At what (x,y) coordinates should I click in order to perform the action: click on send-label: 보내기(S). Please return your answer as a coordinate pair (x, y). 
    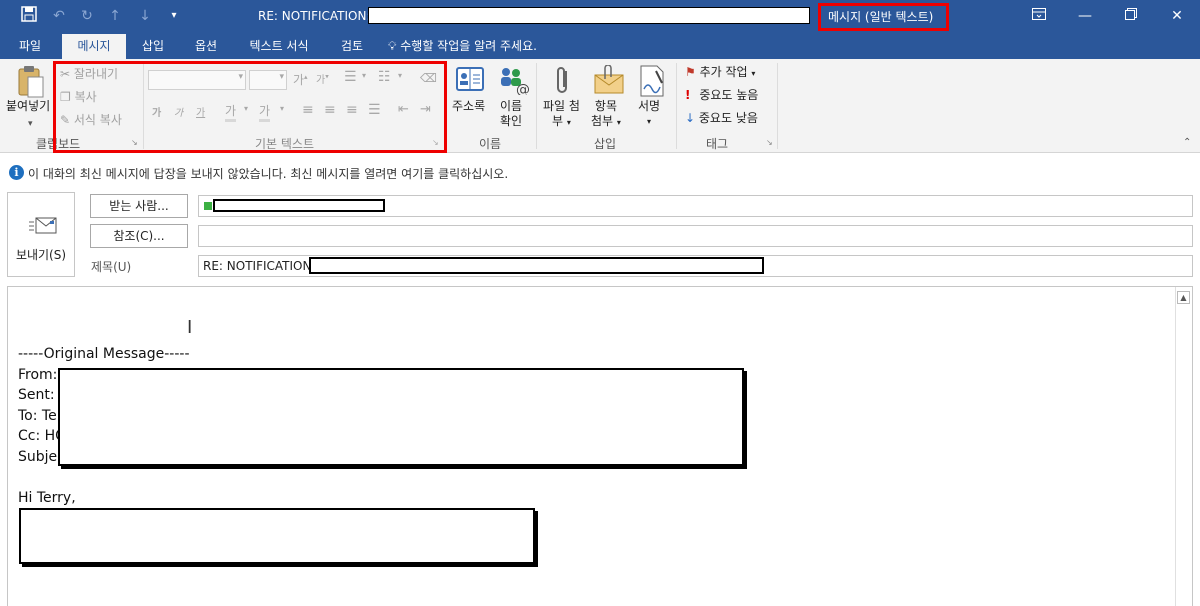
    Looking at the image, I should click on (41, 255).